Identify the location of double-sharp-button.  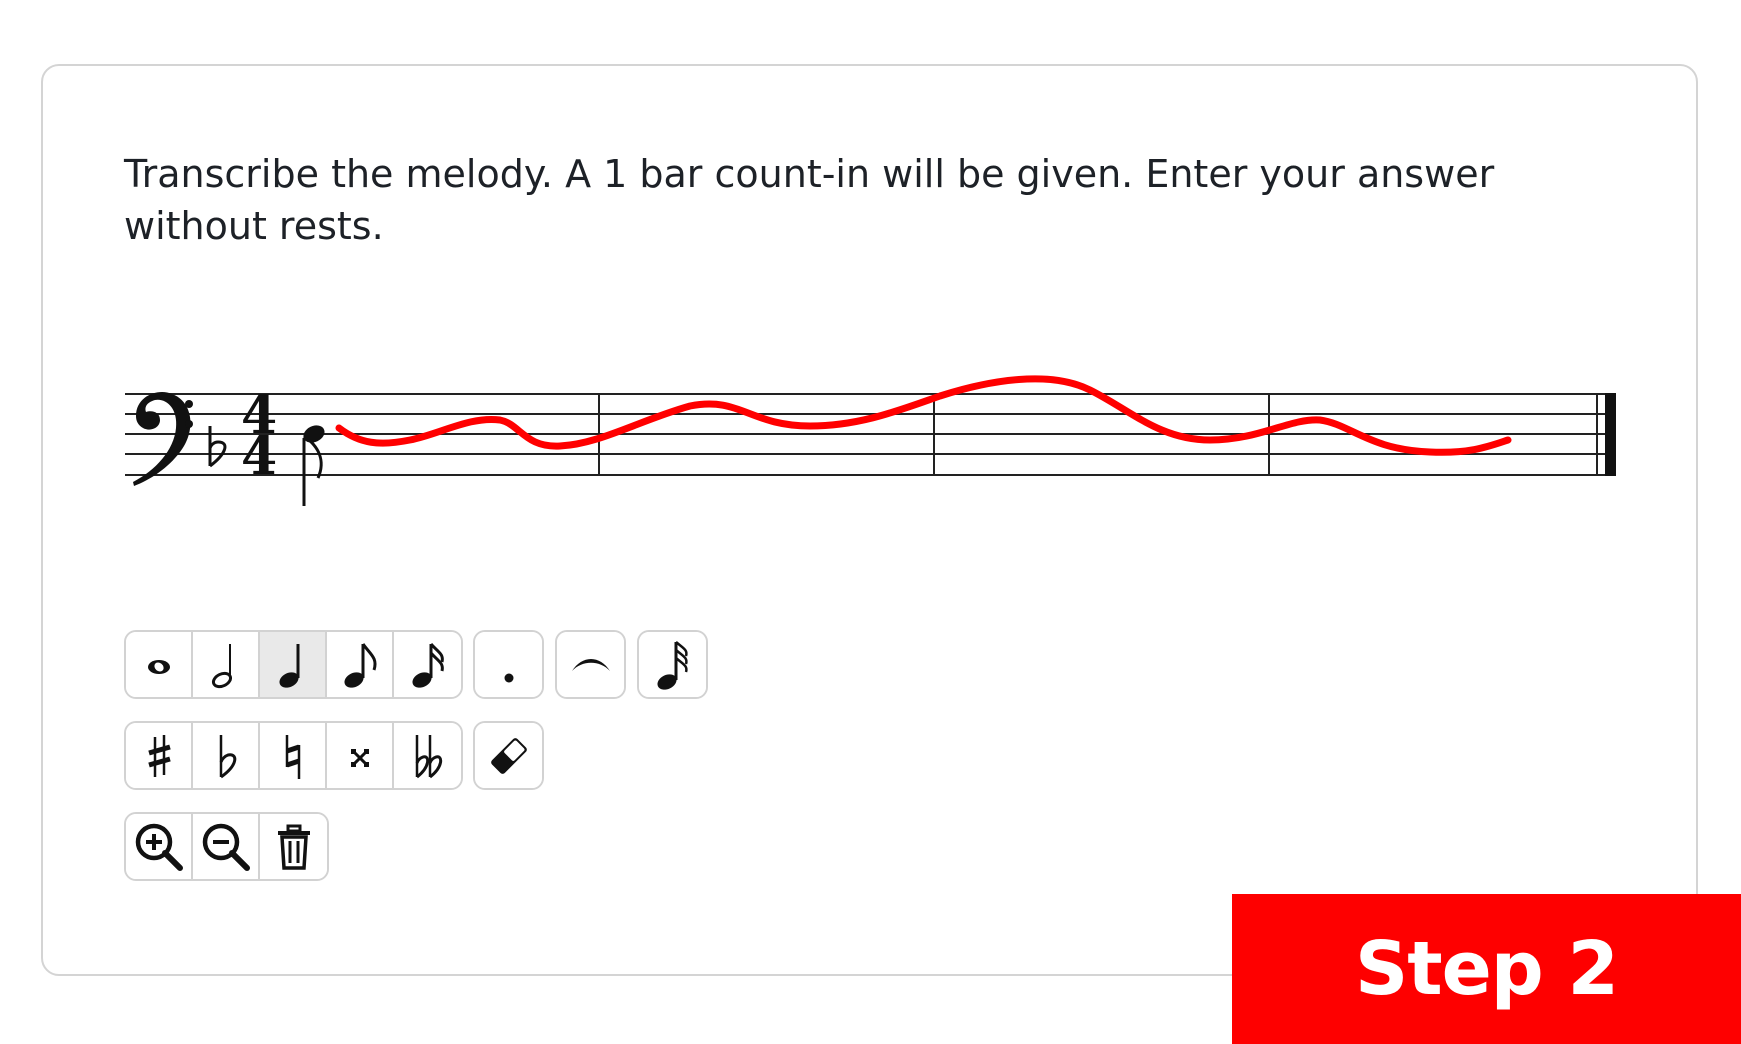
(360, 755).